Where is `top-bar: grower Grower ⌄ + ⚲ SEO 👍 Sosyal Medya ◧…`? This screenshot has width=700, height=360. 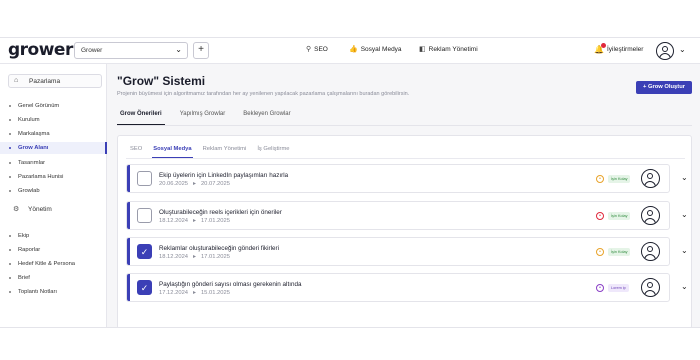 top-bar: grower Grower ⌄ + ⚲ SEO 👍 Sosyal Medya ◧… is located at coordinates (350, 51).